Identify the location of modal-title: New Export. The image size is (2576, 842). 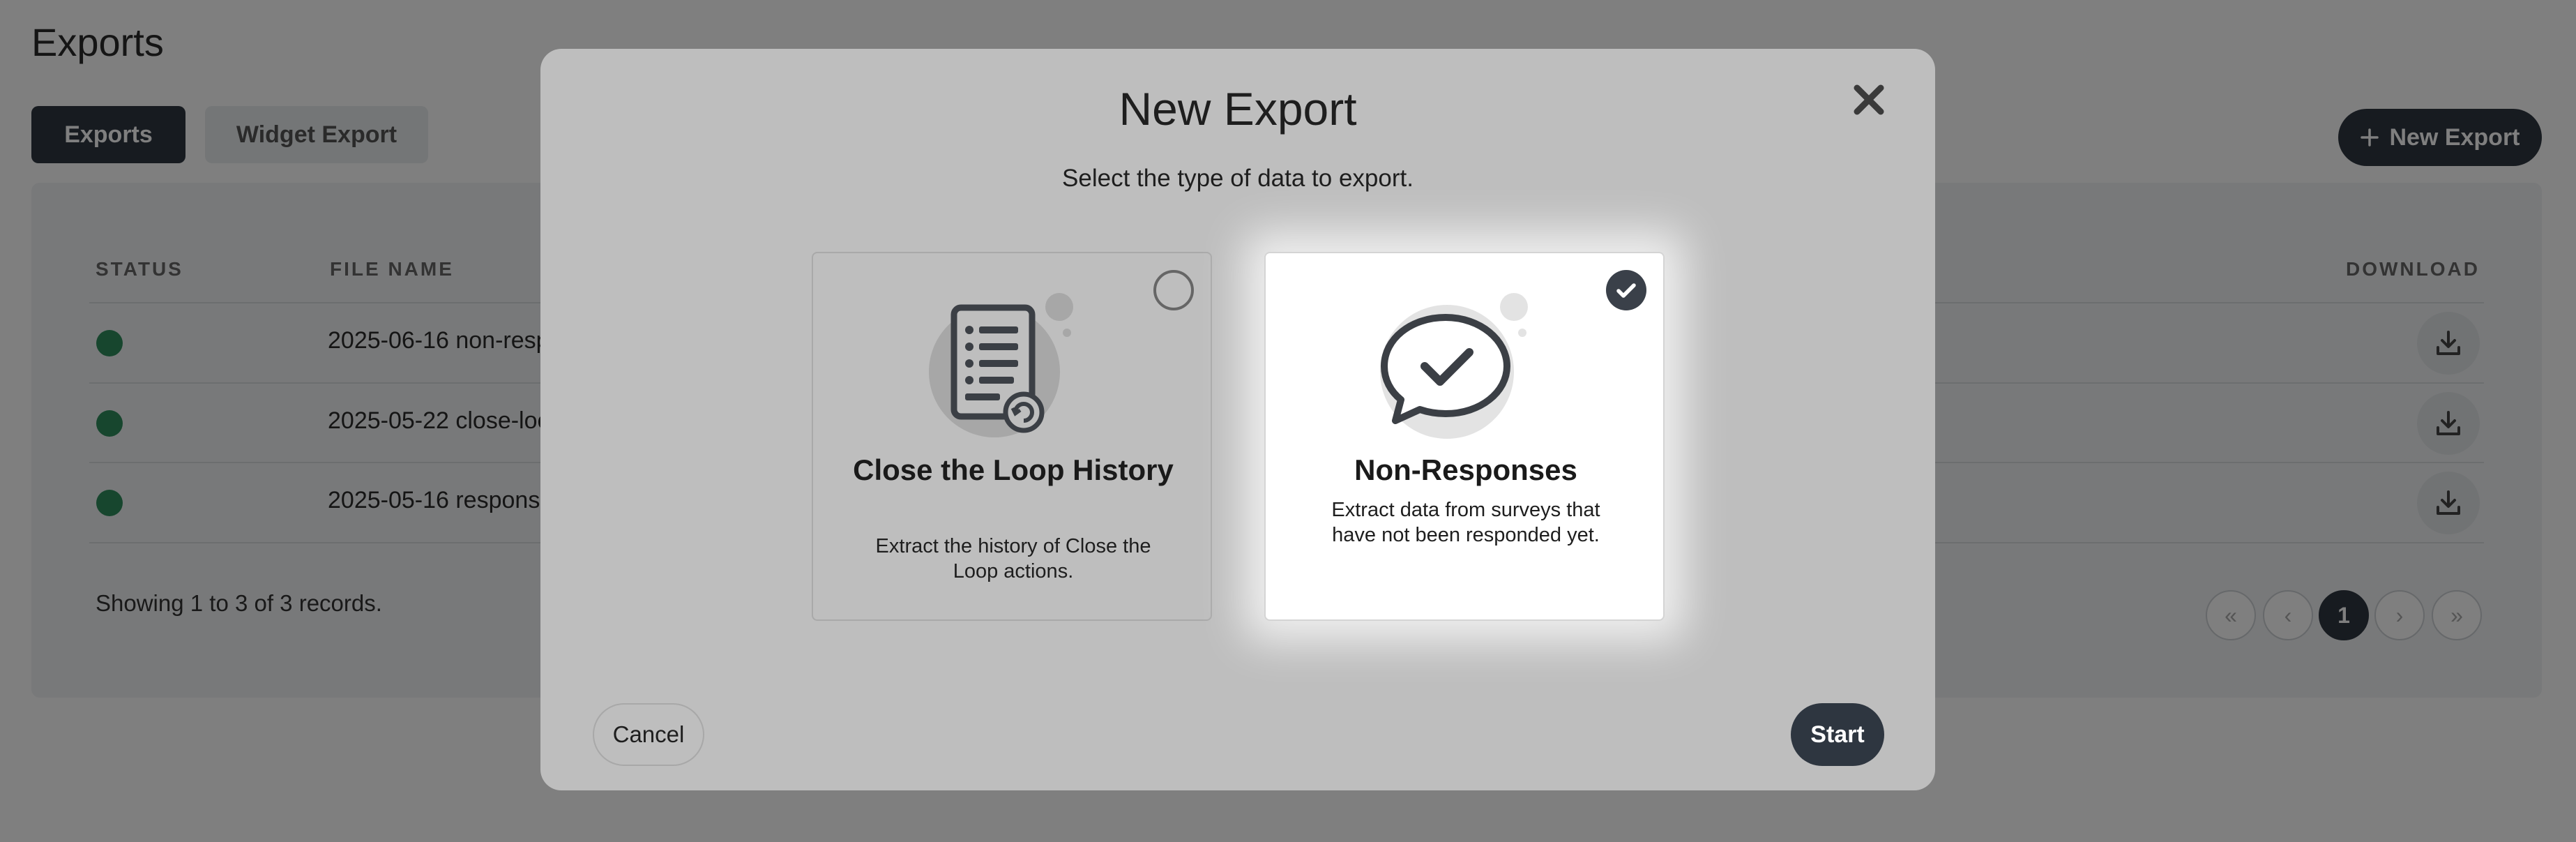
(1238, 109).